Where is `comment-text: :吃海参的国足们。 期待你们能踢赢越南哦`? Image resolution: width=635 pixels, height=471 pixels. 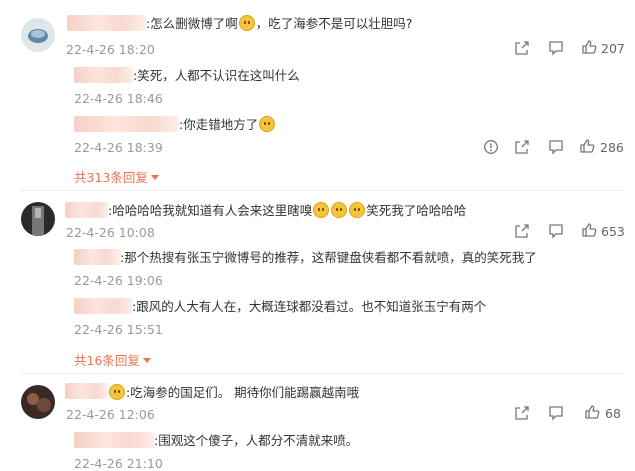 comment-text: :吃海参的国足们。 期待你们能踢赢越南哦 is located at coordinates (233, 392).